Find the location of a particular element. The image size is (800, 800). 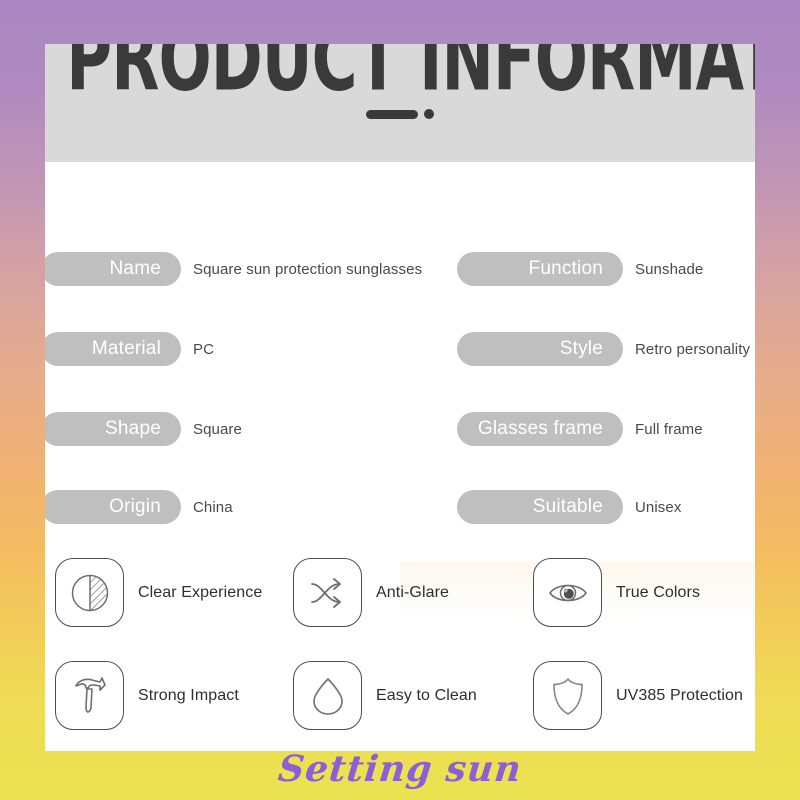

spec-value-name: Square sun protection sunglasses is located at coordinates (308, 269).